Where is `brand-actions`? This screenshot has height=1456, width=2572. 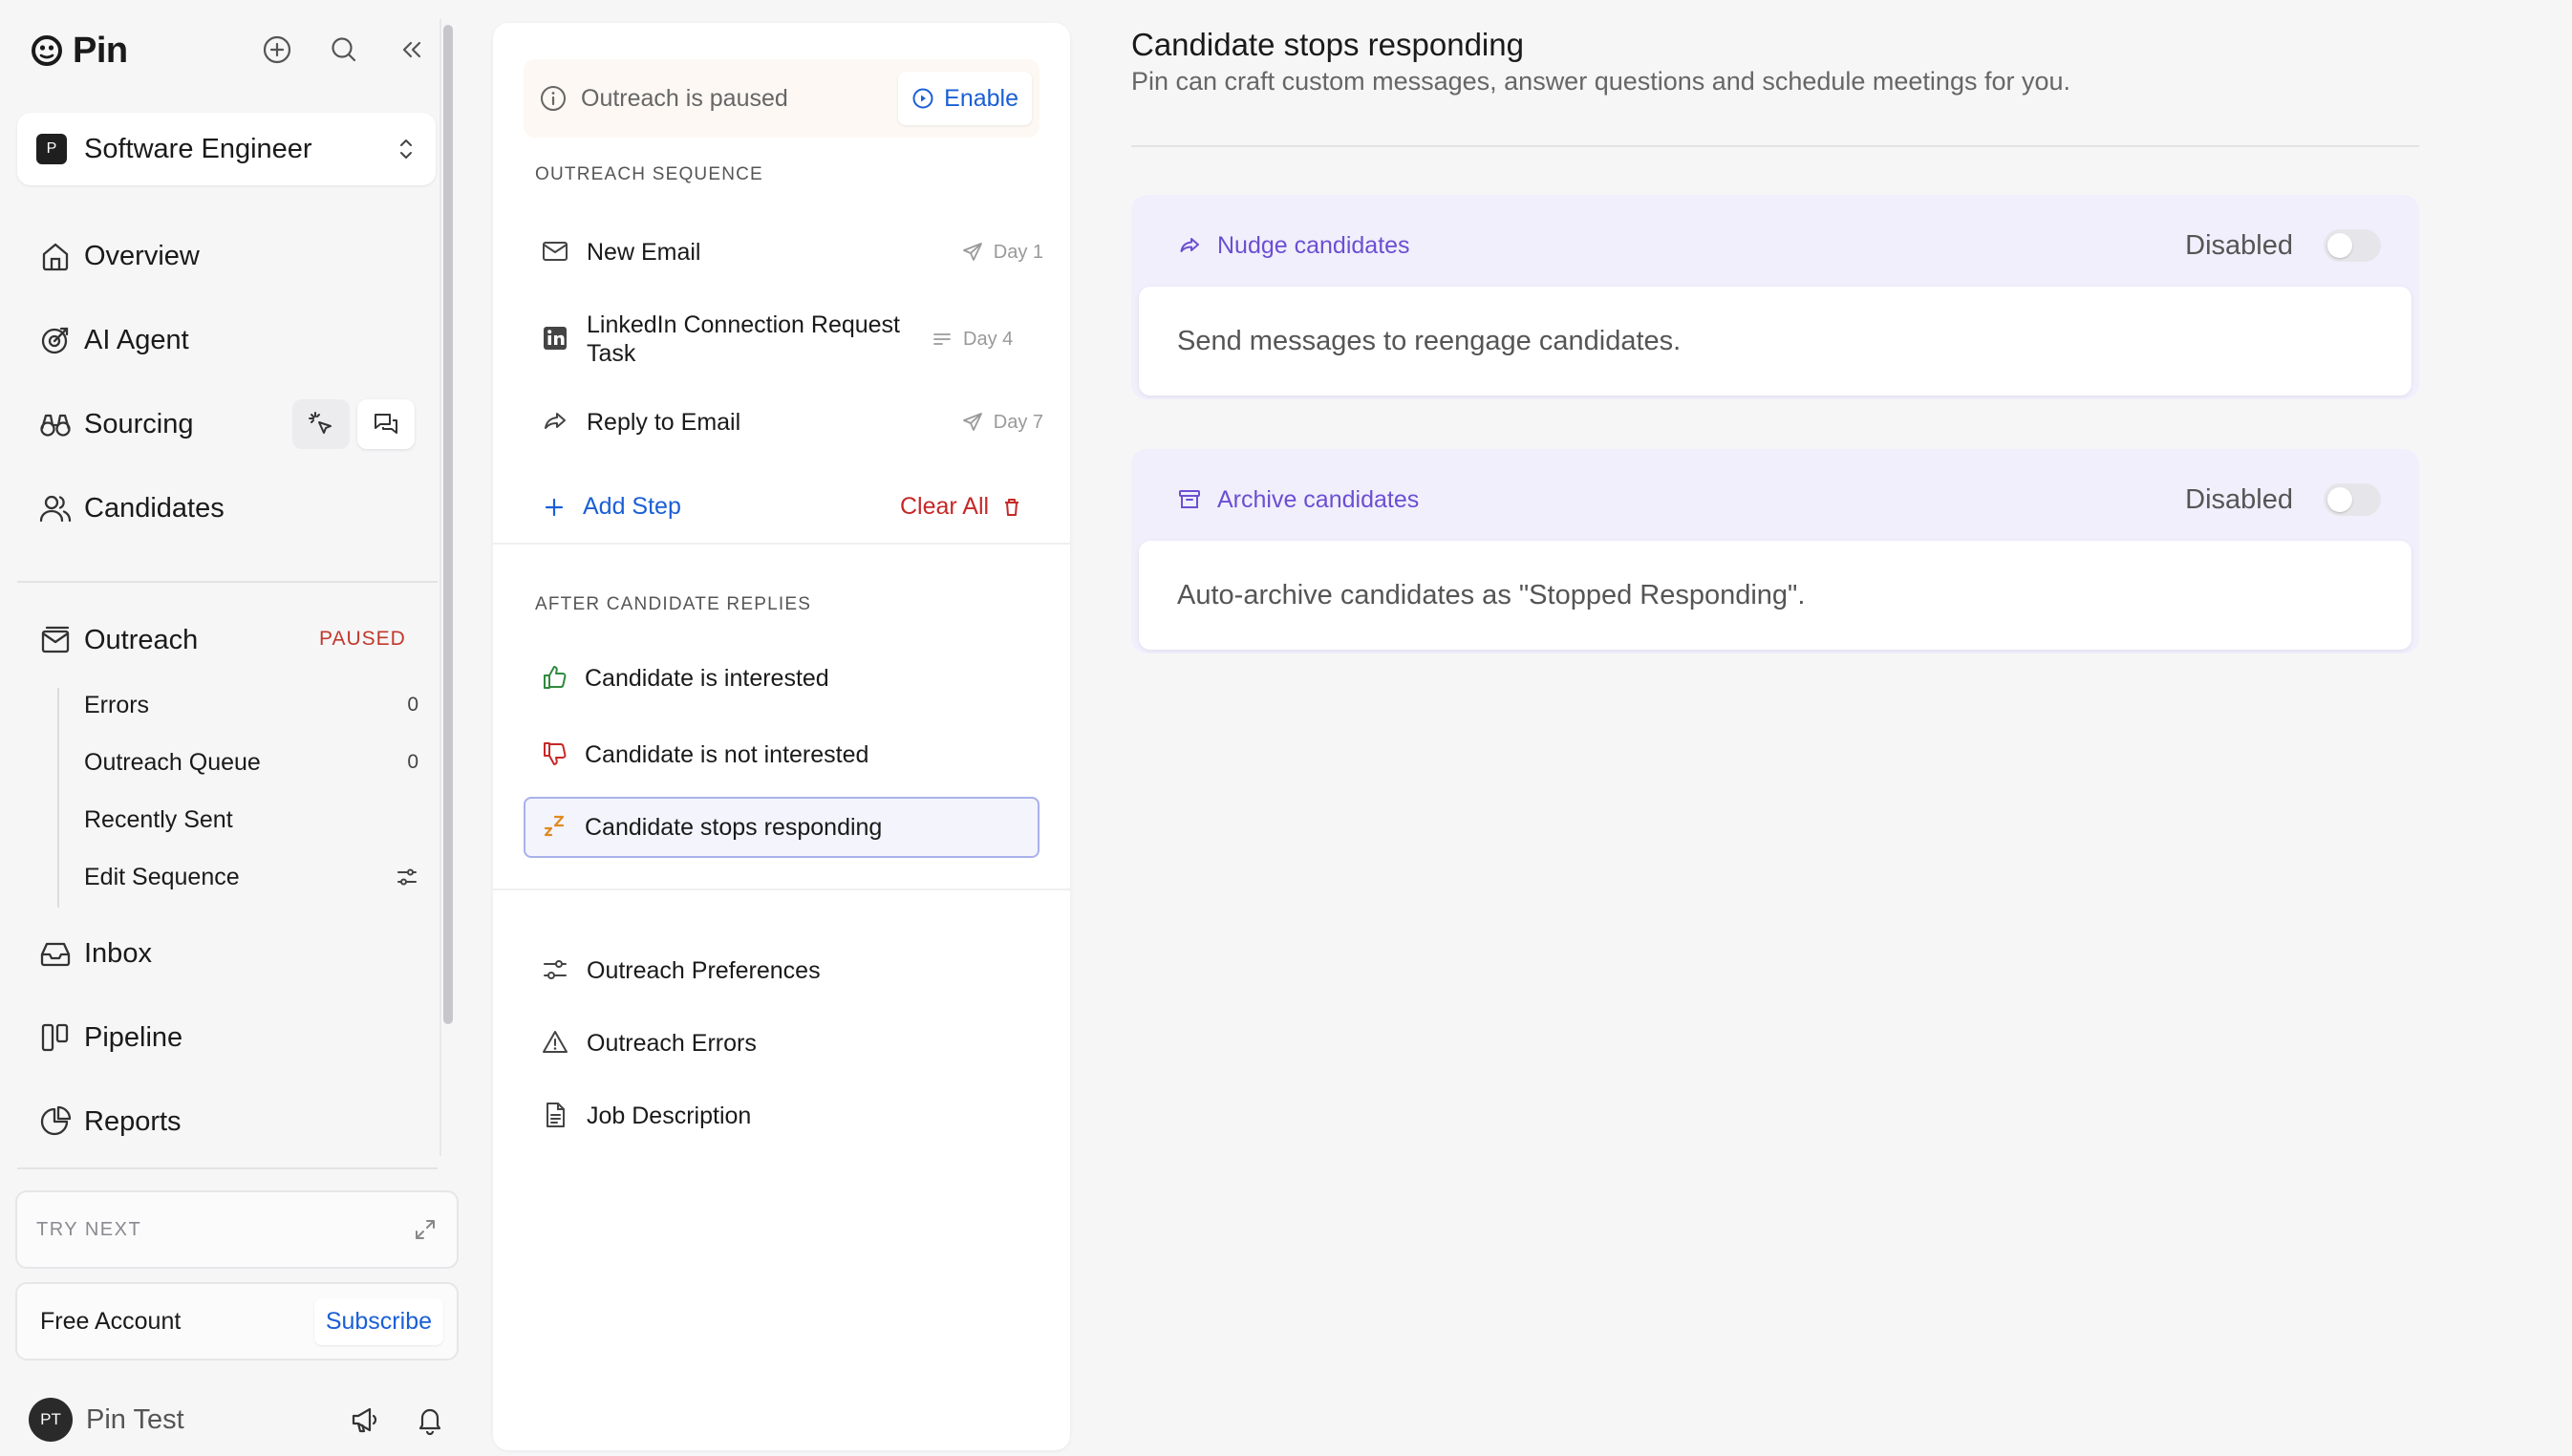
brand-actions is located at coordinates (344, 50).